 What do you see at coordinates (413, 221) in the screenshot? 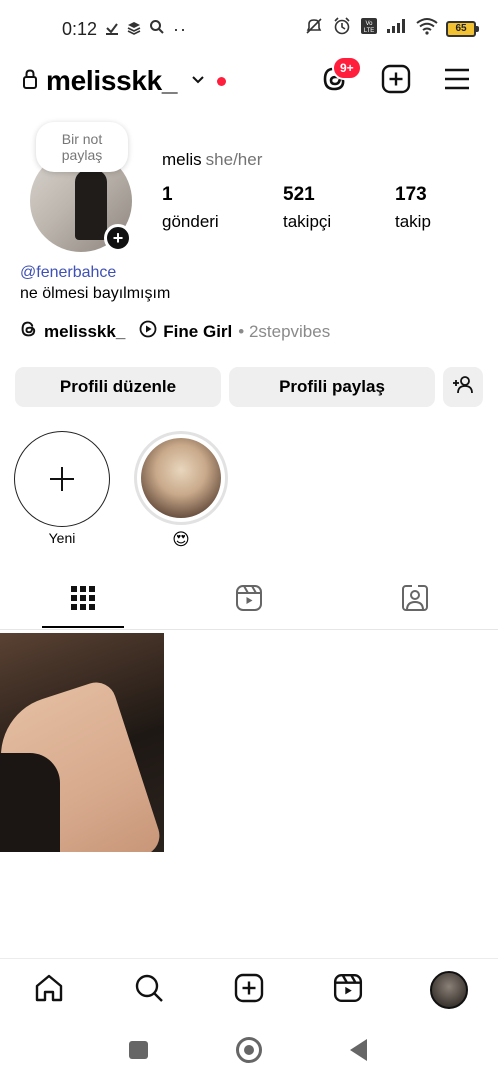
I see `following-label: takip` at bounding box center [413, 221].